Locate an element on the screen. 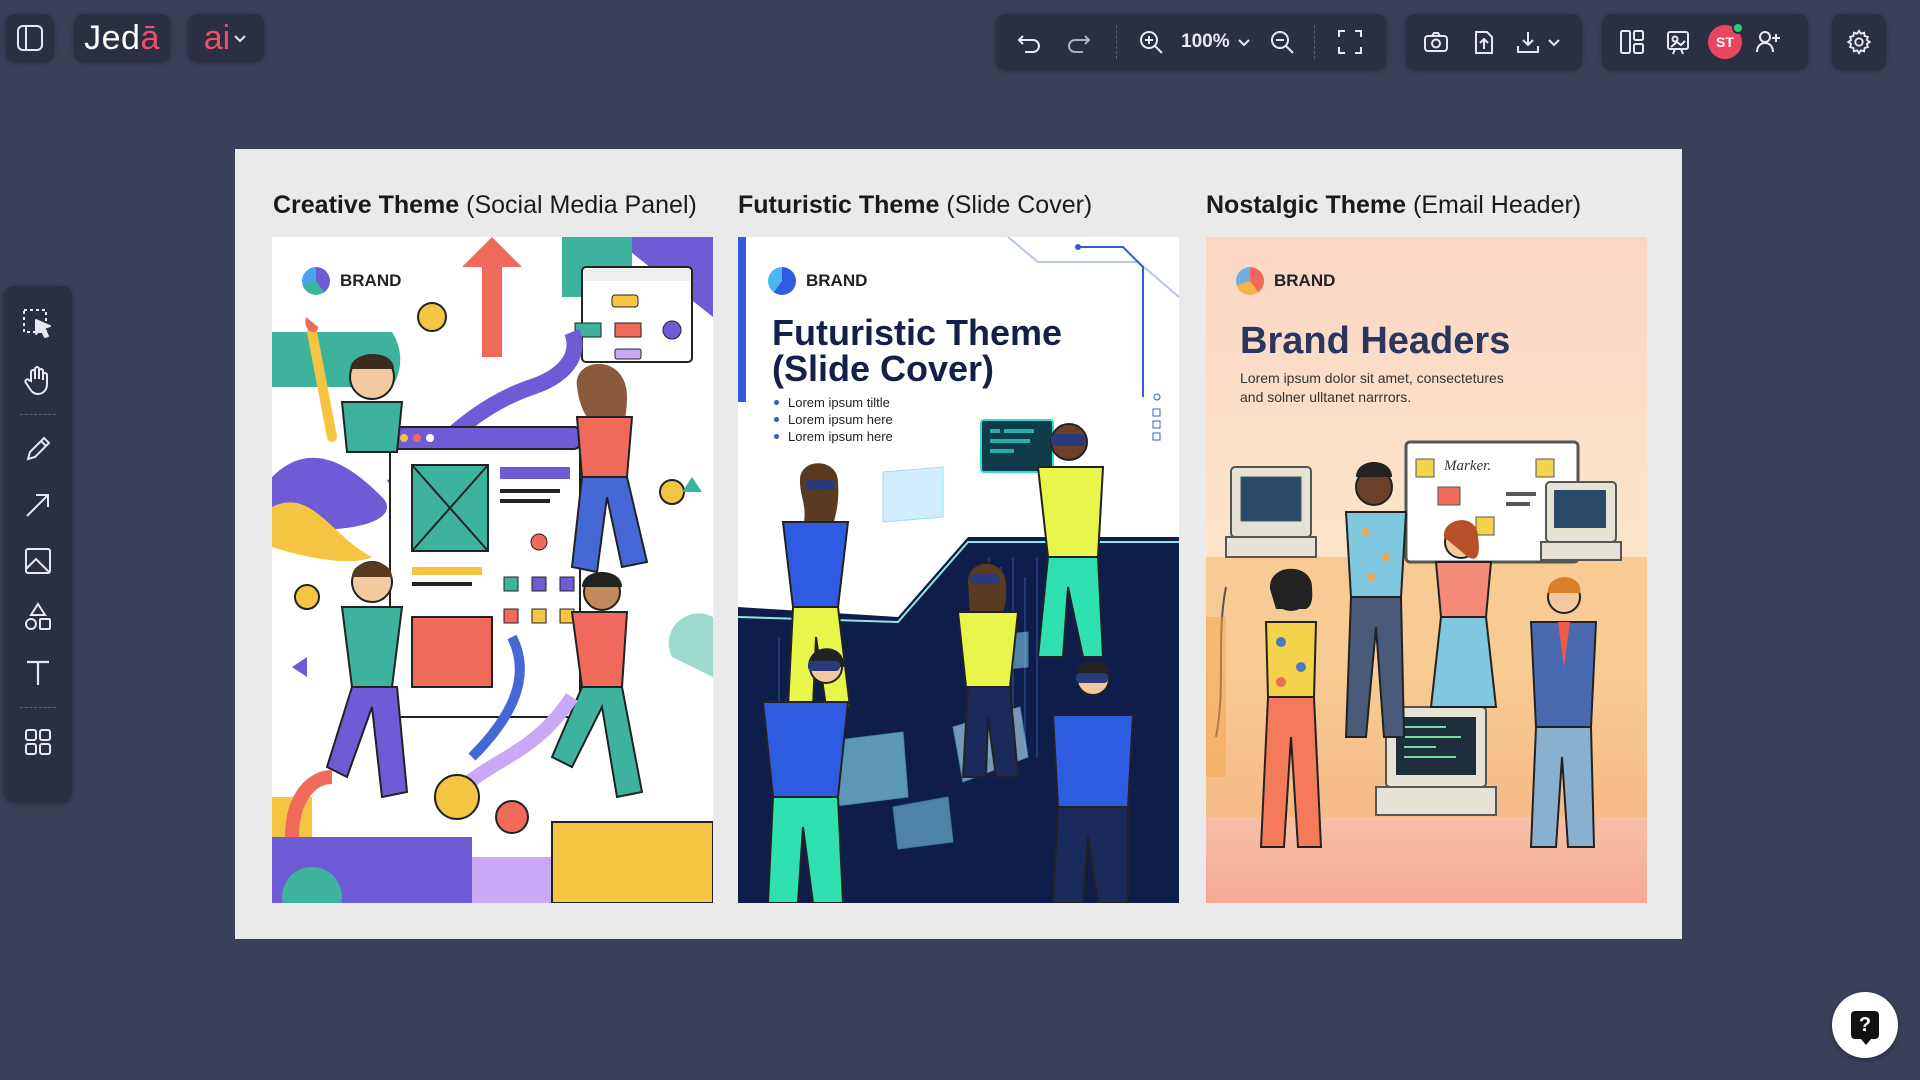 The image size is (1920, 1080). image-tool is located at coordinates (38, 561).